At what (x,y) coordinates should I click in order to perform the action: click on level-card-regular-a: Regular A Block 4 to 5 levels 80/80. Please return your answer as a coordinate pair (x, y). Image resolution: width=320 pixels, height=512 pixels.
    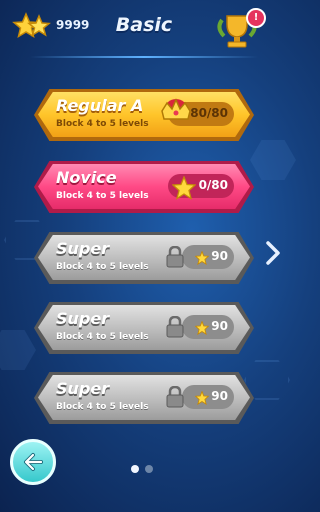
    Looking at the image, I should click on (144, 115).